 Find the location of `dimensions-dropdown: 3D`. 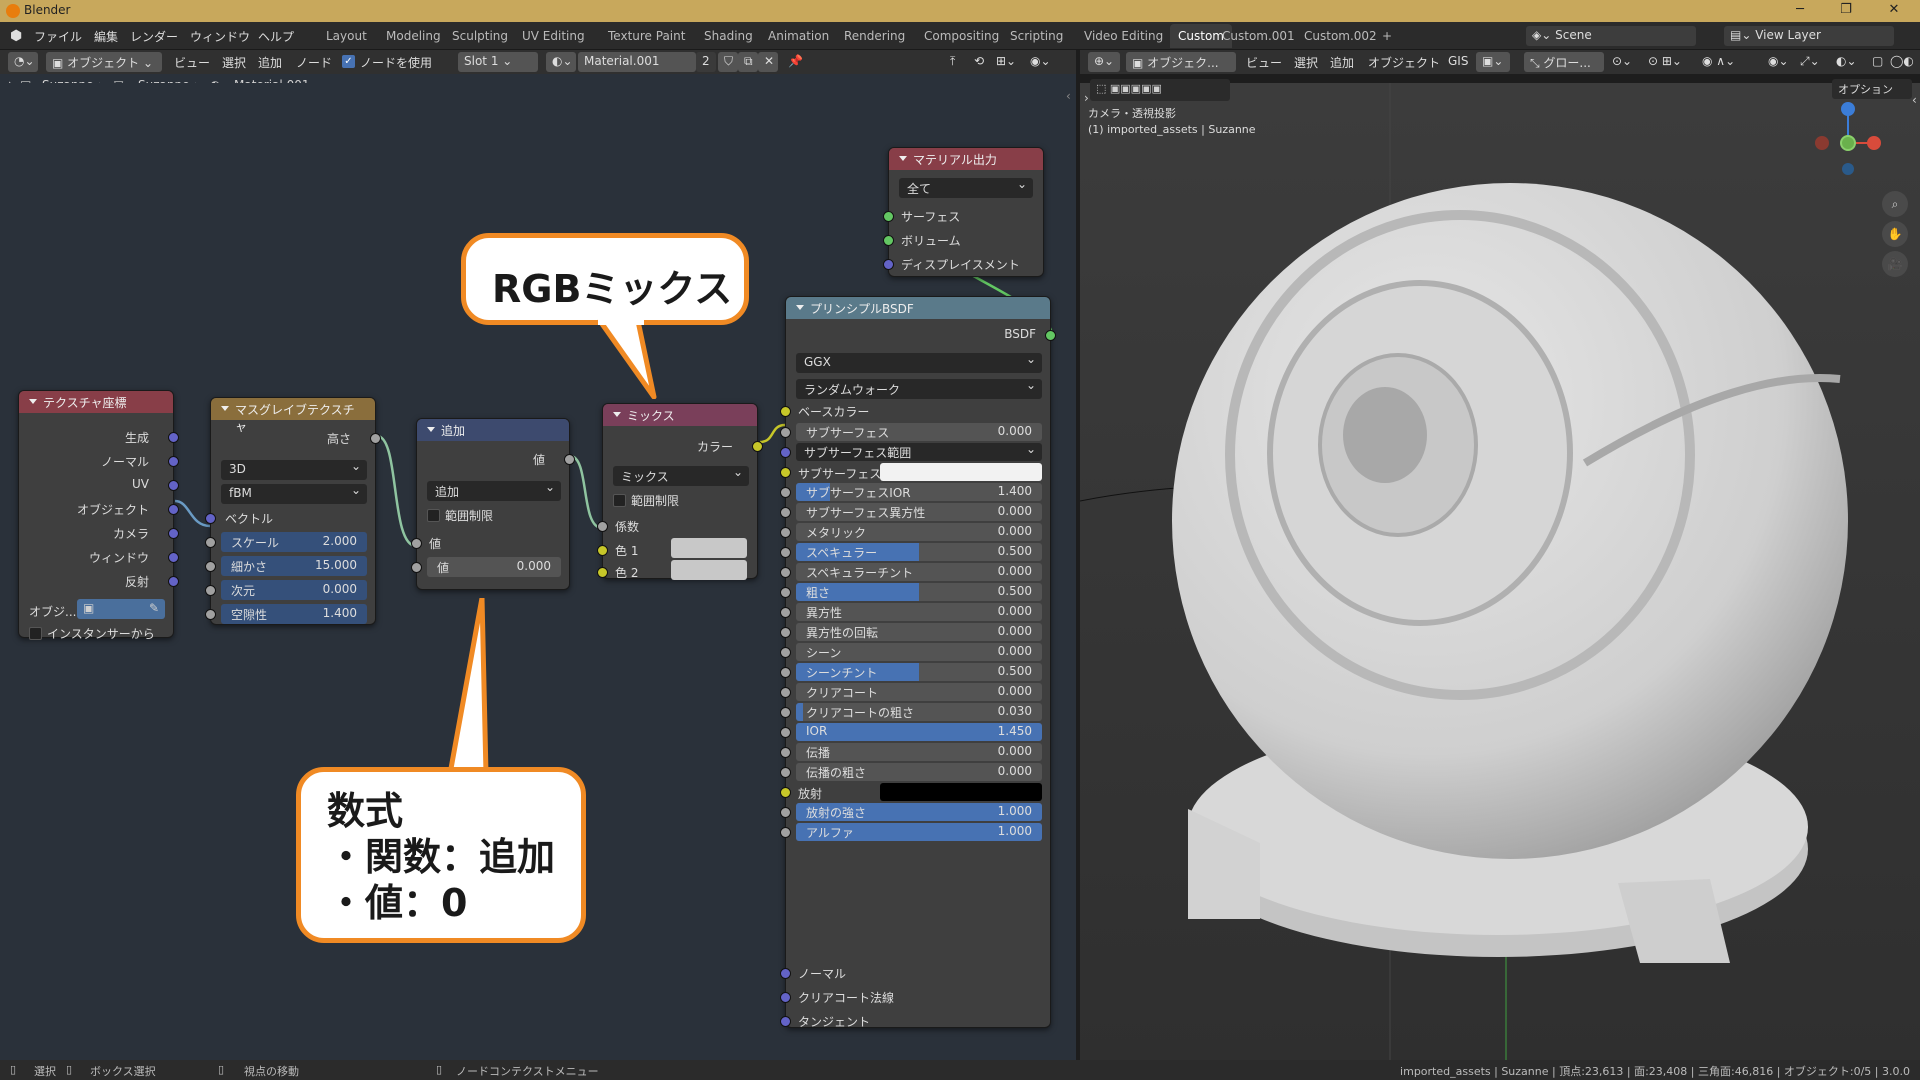

dimensions-dropdown: 3D is located at coordinates (294, 469).